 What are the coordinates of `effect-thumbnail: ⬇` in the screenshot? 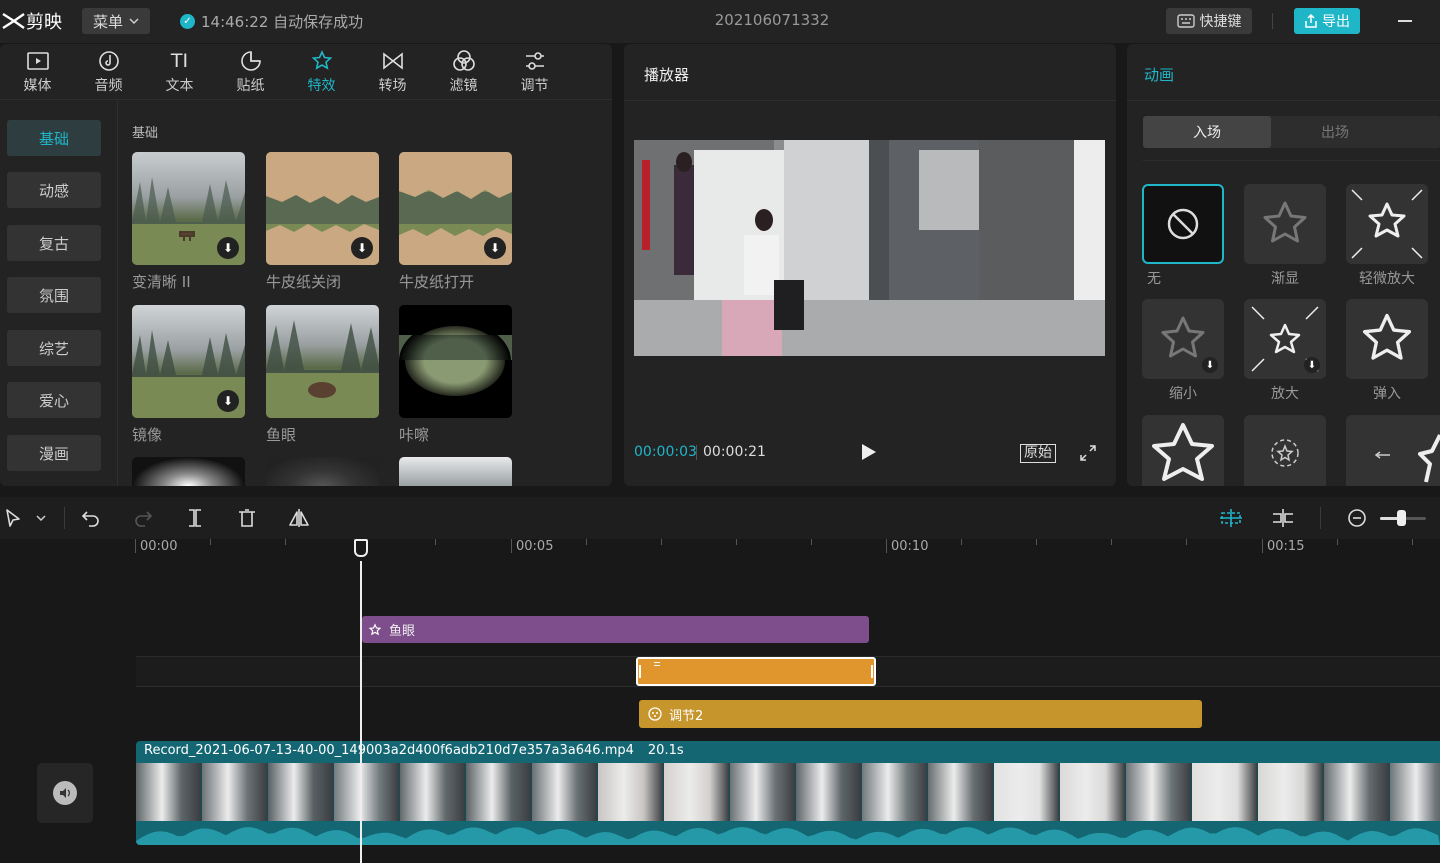 It's located at (188, 208).